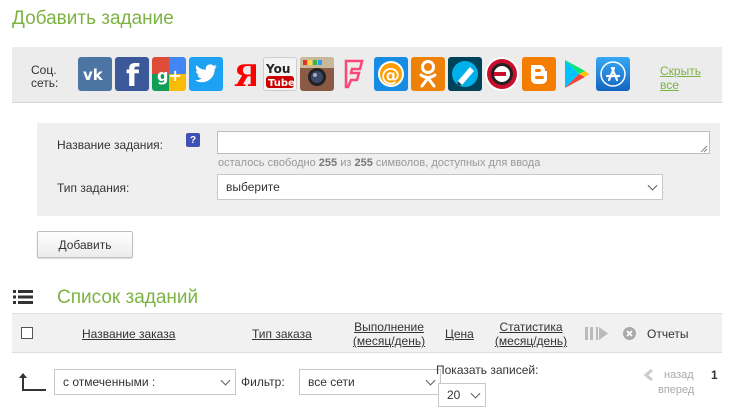  I want to click on livejournal-icon, so click(465, 74).